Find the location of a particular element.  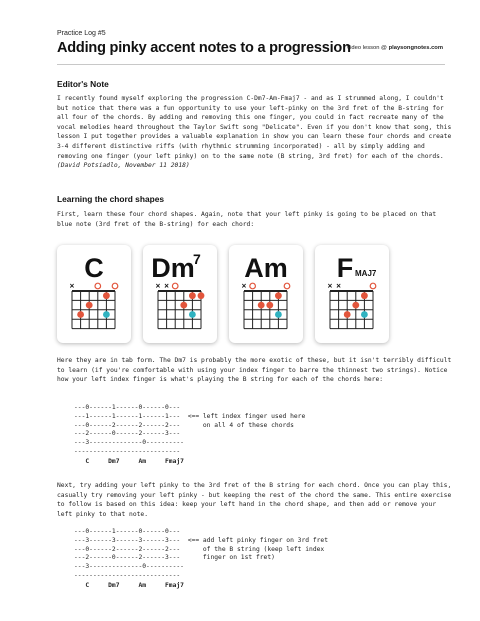

chord-name-am: Am is located at coordinates (266, 268).